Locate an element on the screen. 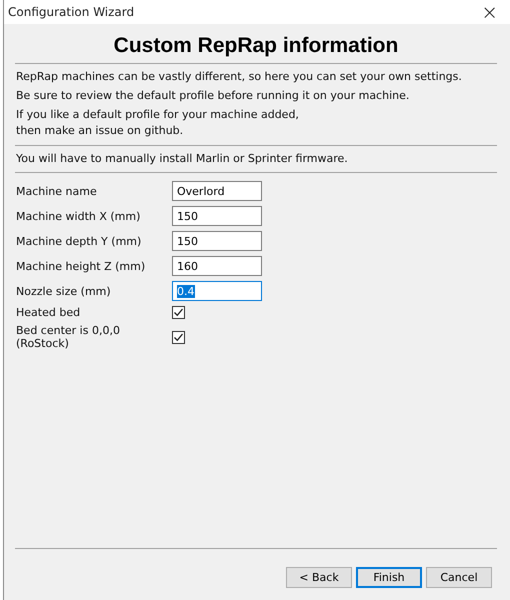  finish-button: Finish is located at coordinates (389, 577).